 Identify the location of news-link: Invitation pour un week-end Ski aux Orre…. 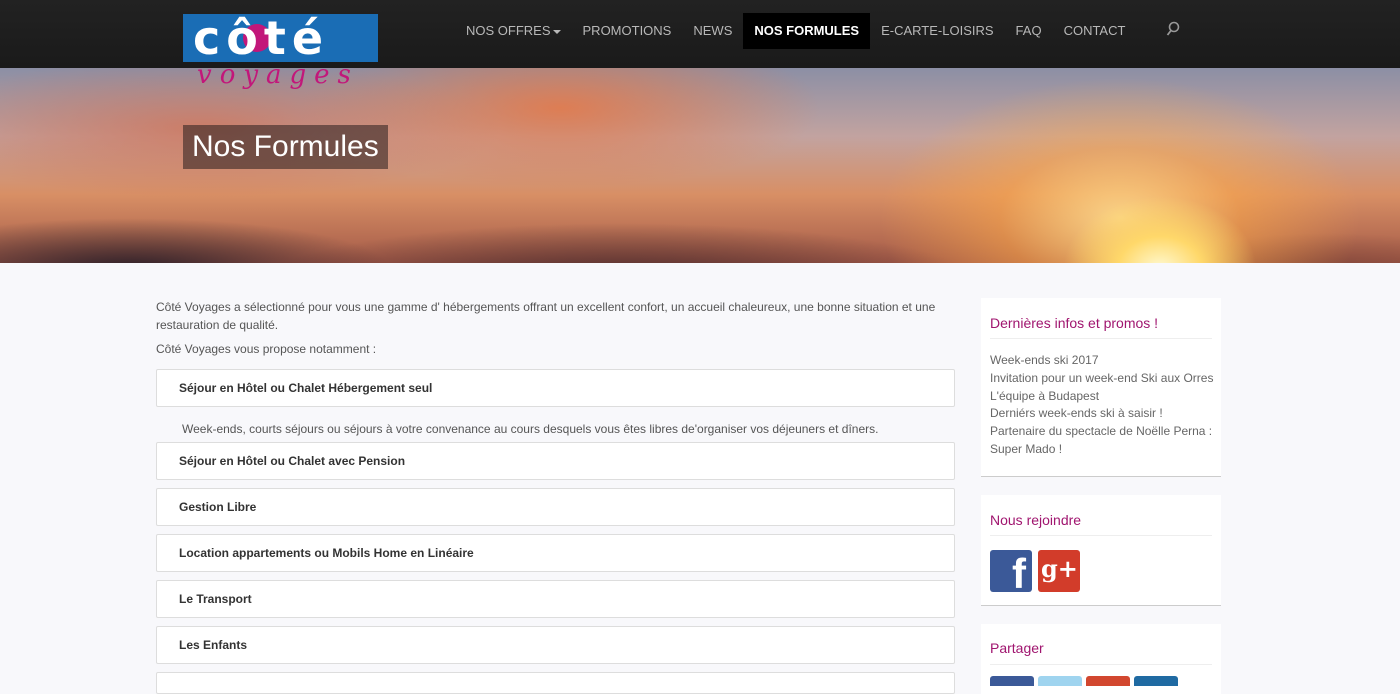
(1101, 379).